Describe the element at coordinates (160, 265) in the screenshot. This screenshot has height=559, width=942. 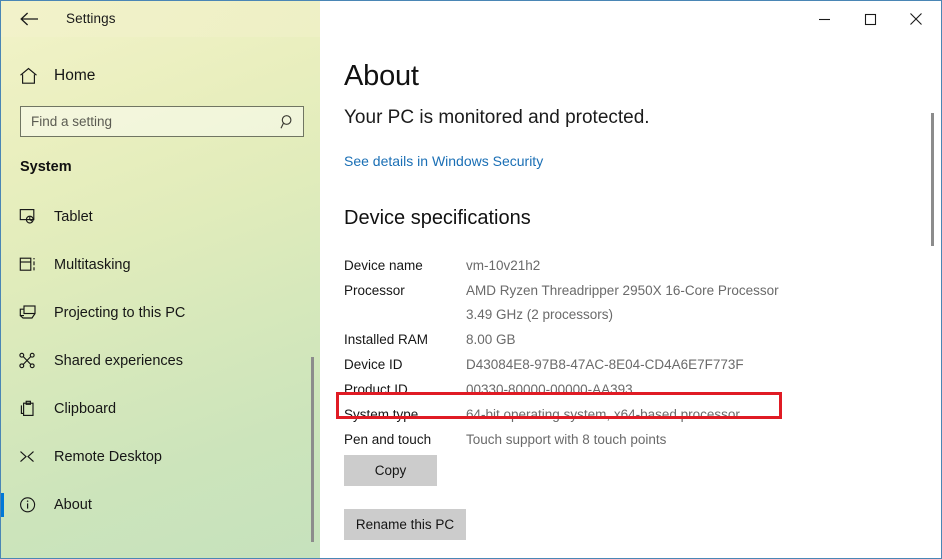
I see `sidebar-item-multitasking: Multitasking` at that location.